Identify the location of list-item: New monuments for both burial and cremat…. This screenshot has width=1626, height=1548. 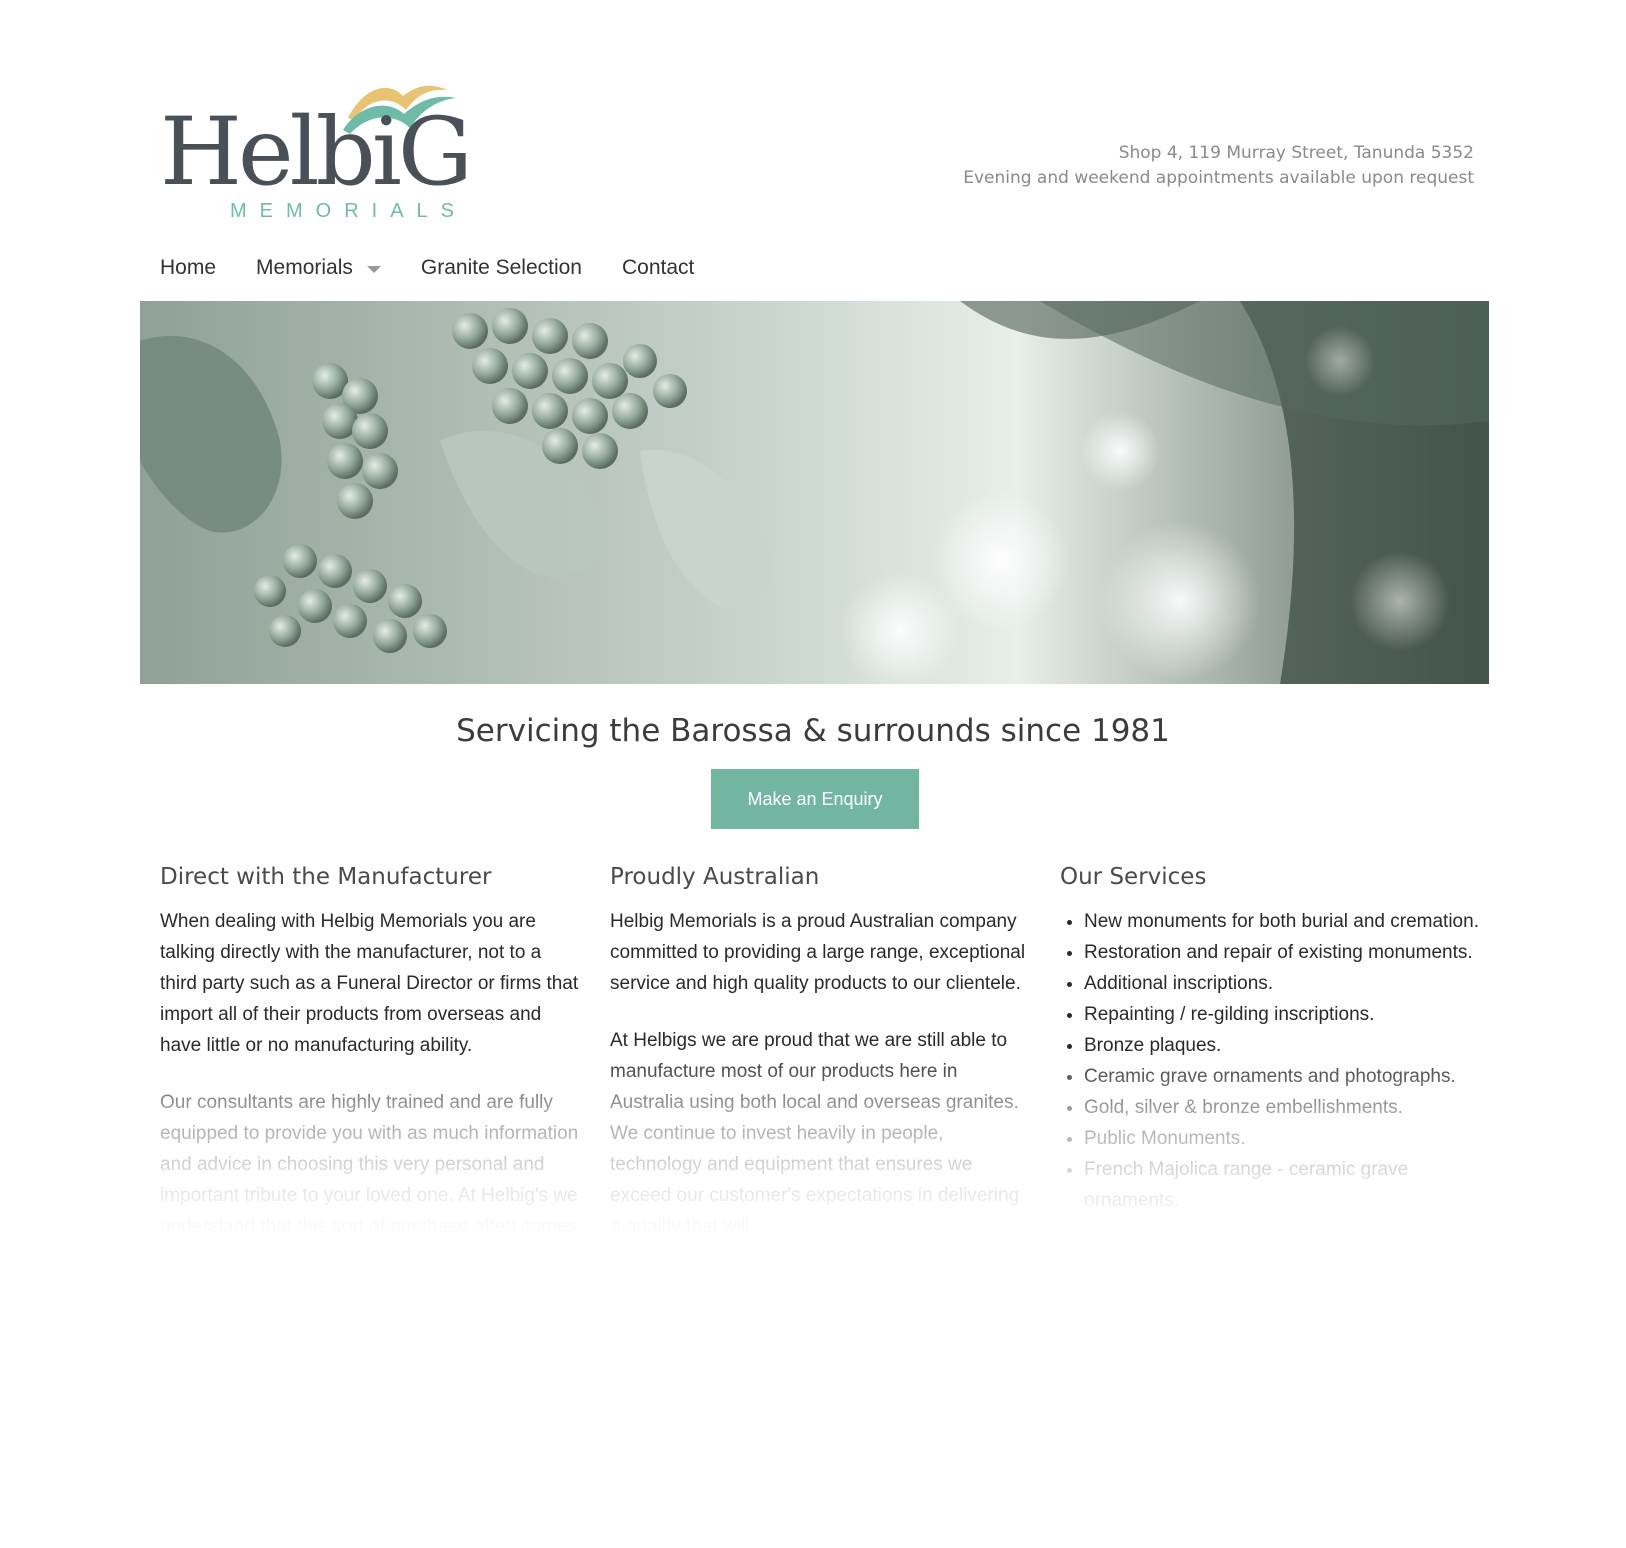
(1282, 921).